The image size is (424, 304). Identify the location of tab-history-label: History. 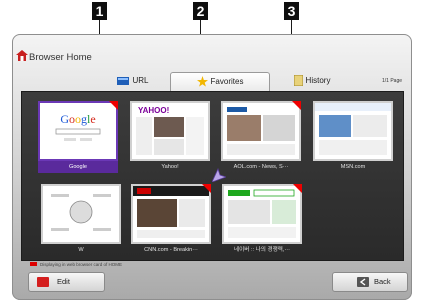
(318, 80).